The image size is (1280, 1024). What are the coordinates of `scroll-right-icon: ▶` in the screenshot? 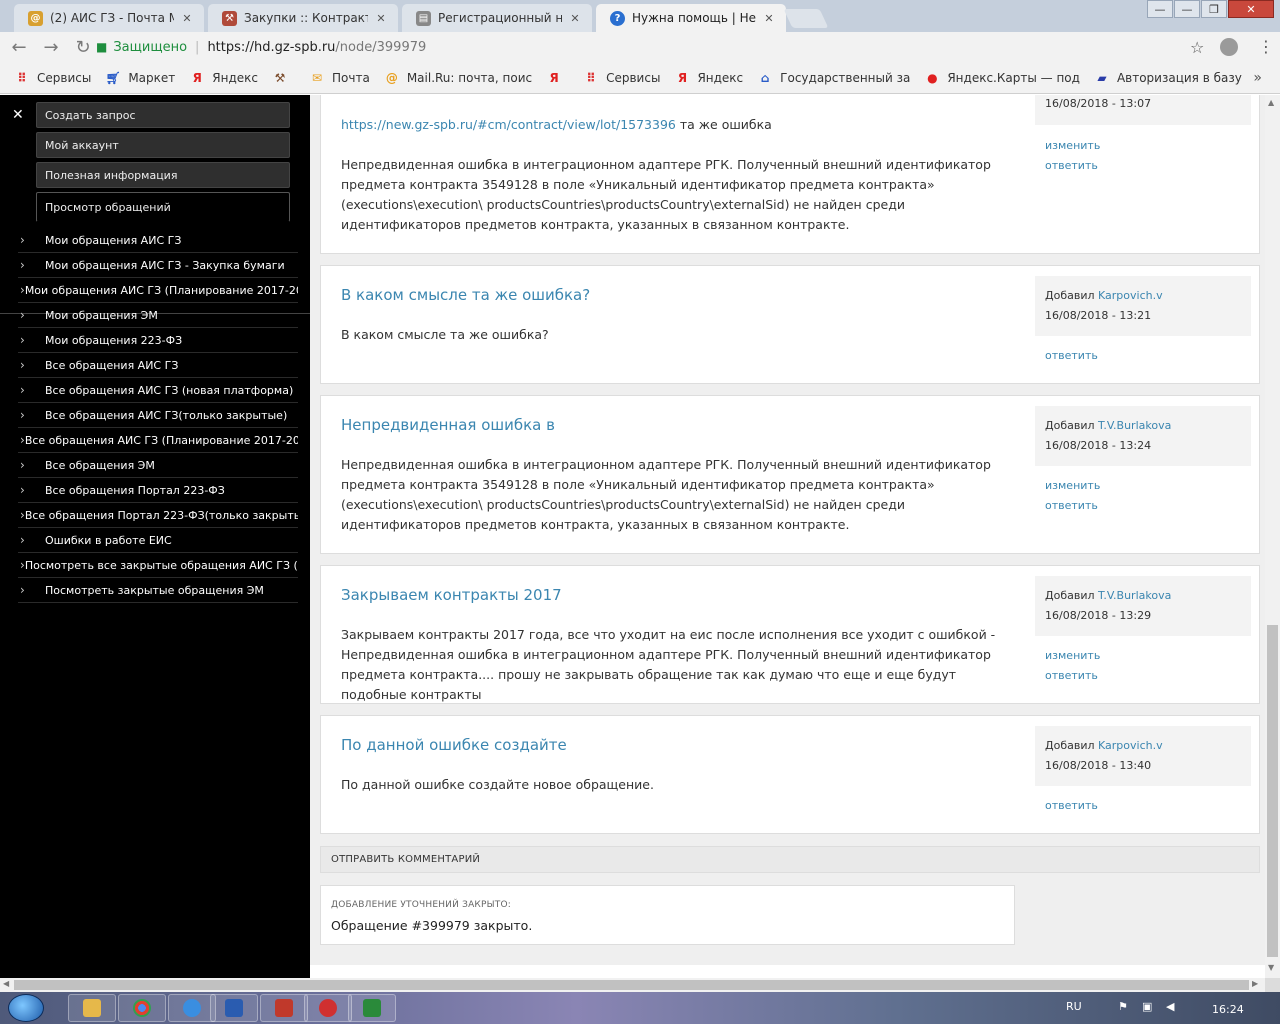 It's located at (1255, 983).